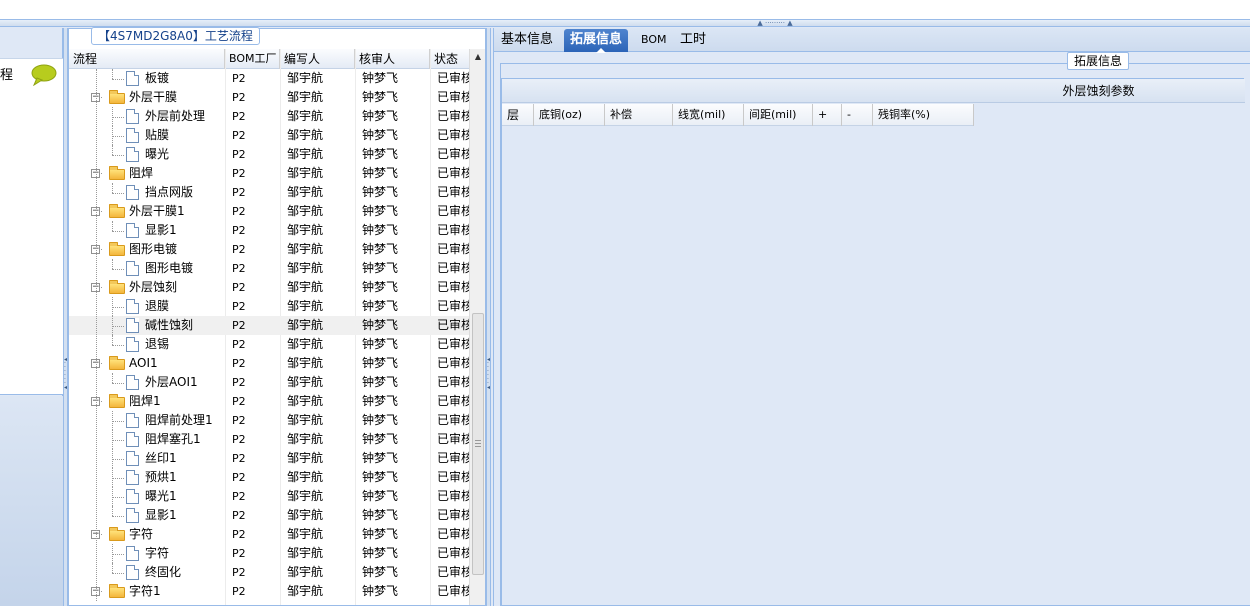  I want to click on tree-trunk-line, so click(96, 335).